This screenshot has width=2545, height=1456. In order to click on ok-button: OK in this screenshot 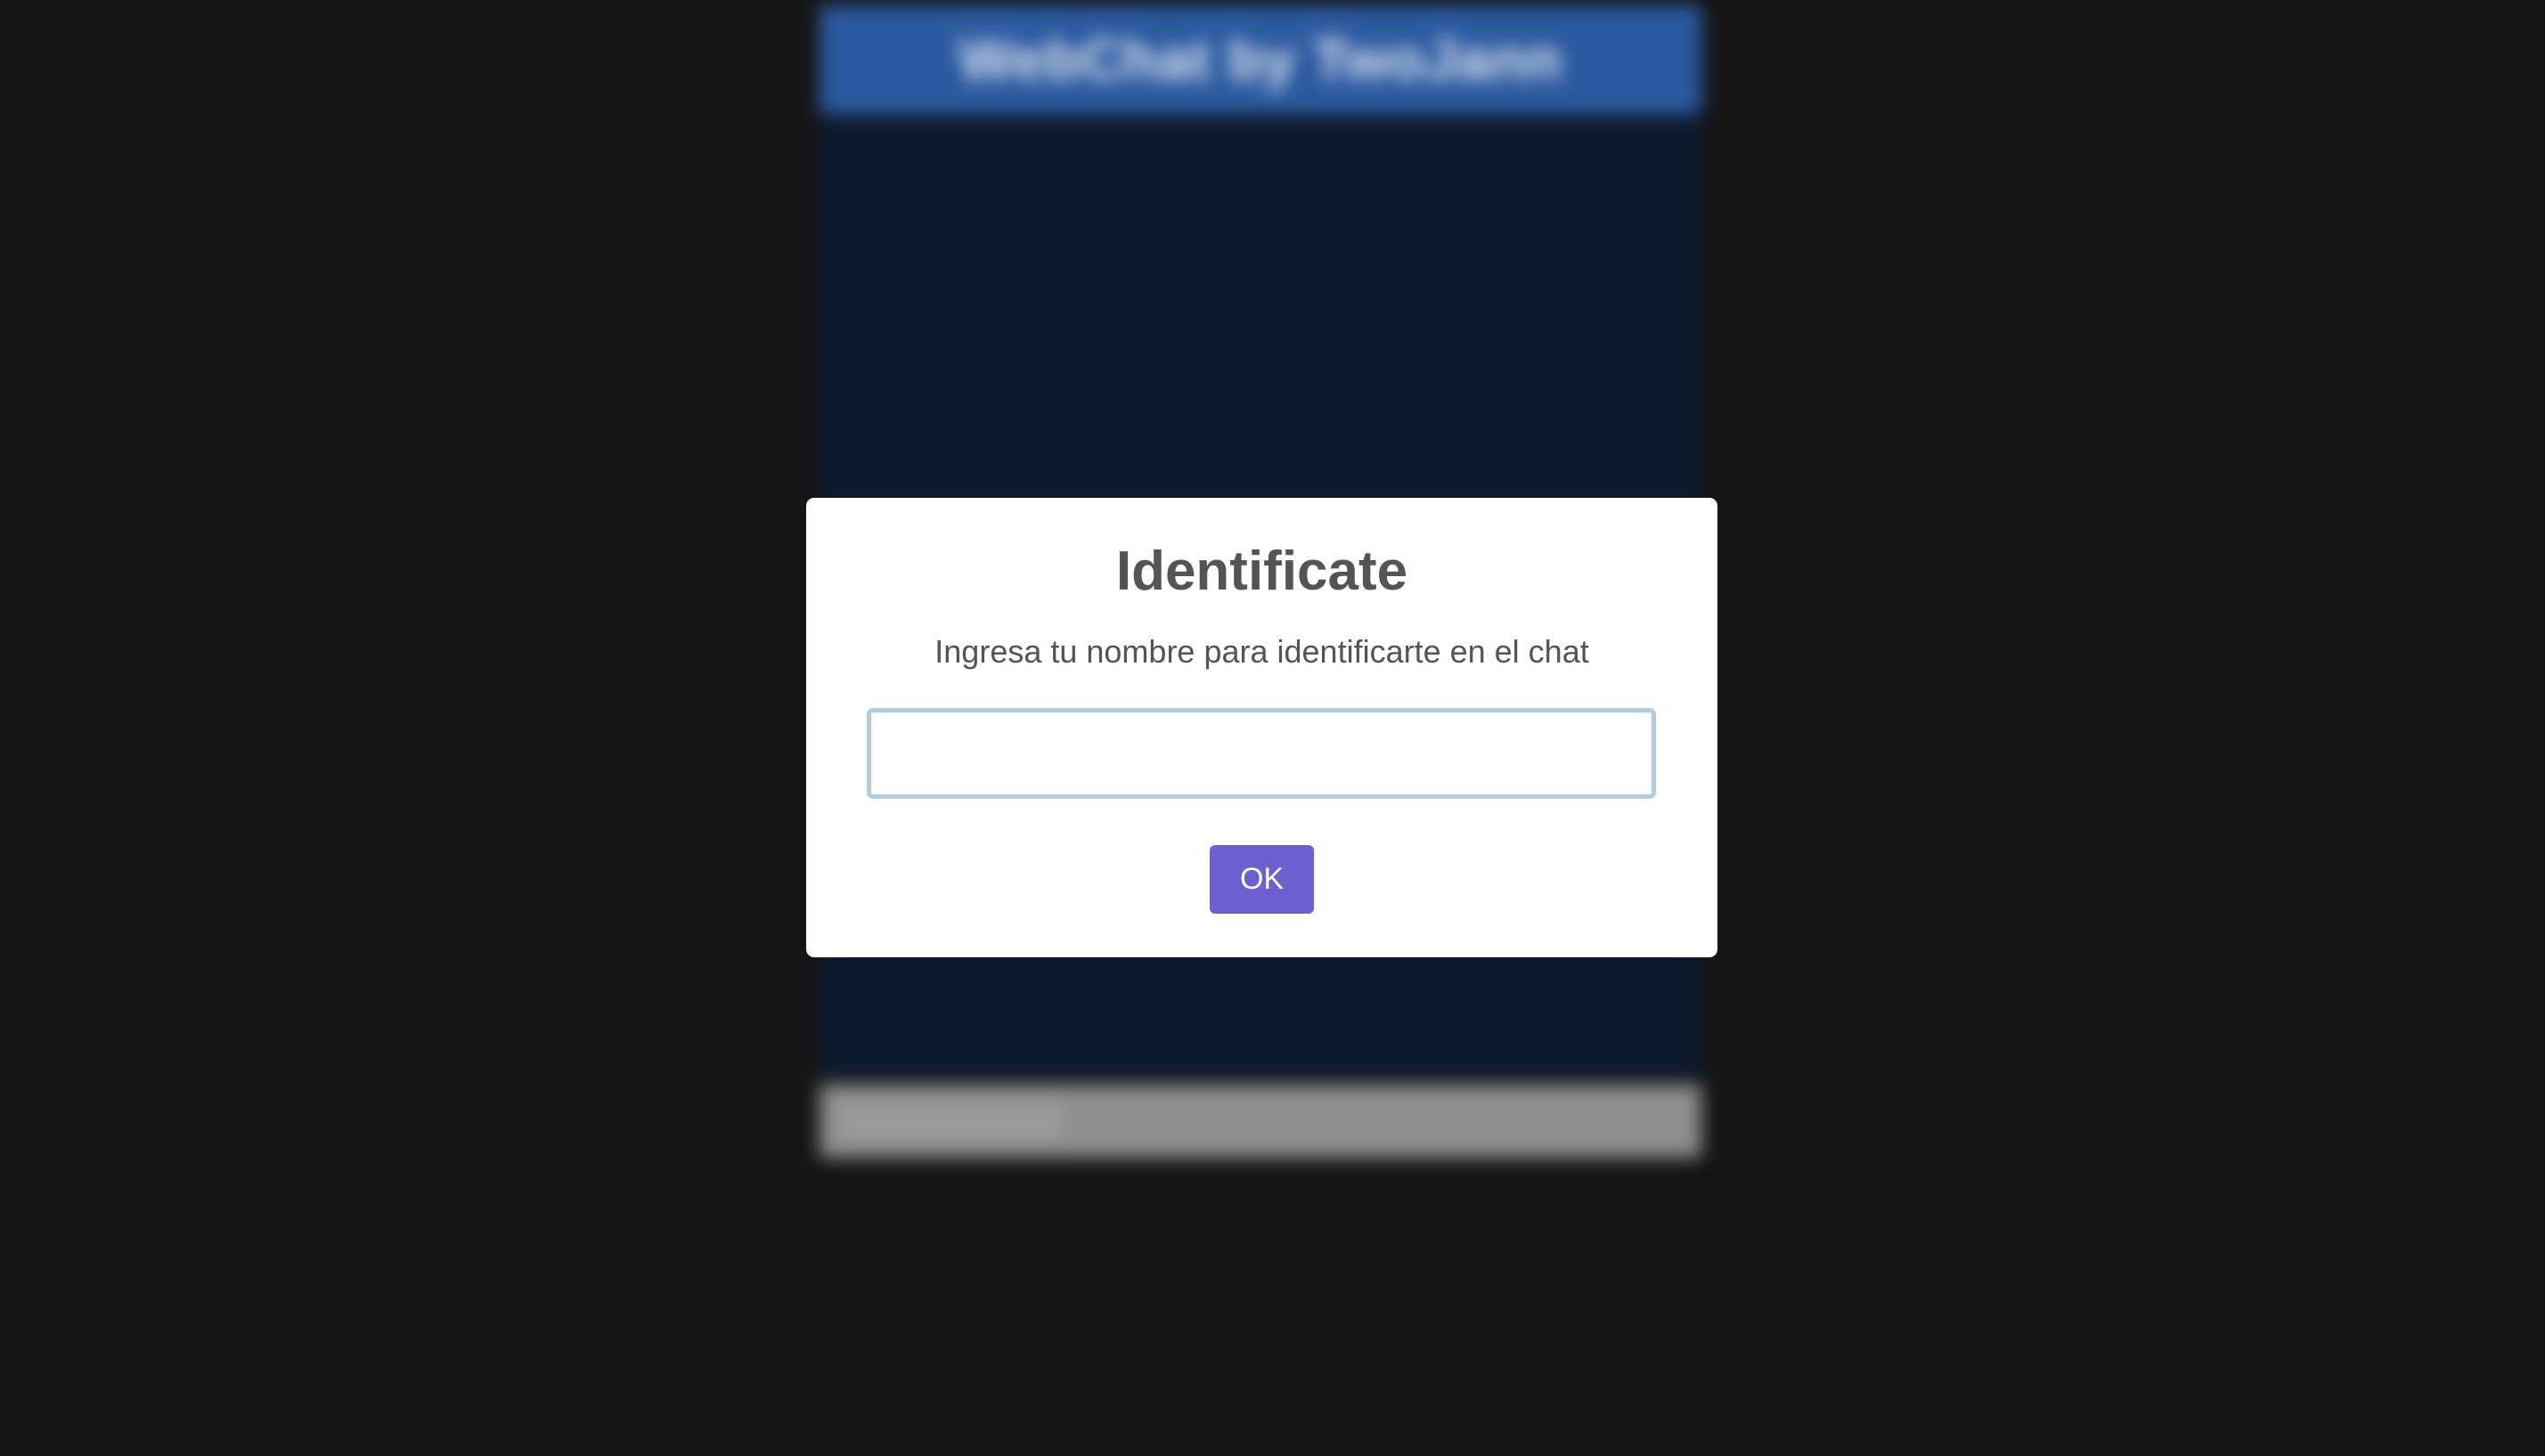, I will do `click(1262, 879)`.